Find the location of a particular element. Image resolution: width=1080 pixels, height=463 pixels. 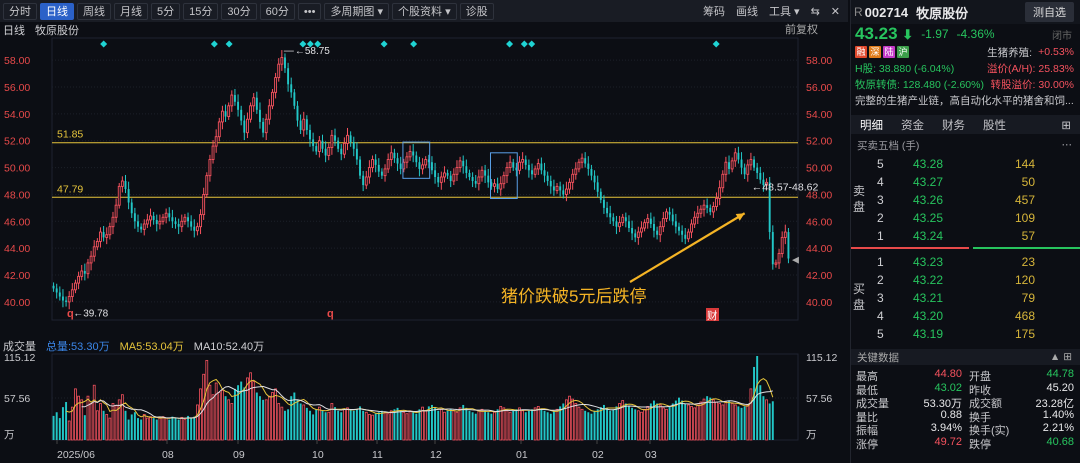

collapse-icon: ▲ ⊞ is located at coordinates (1061, 357).